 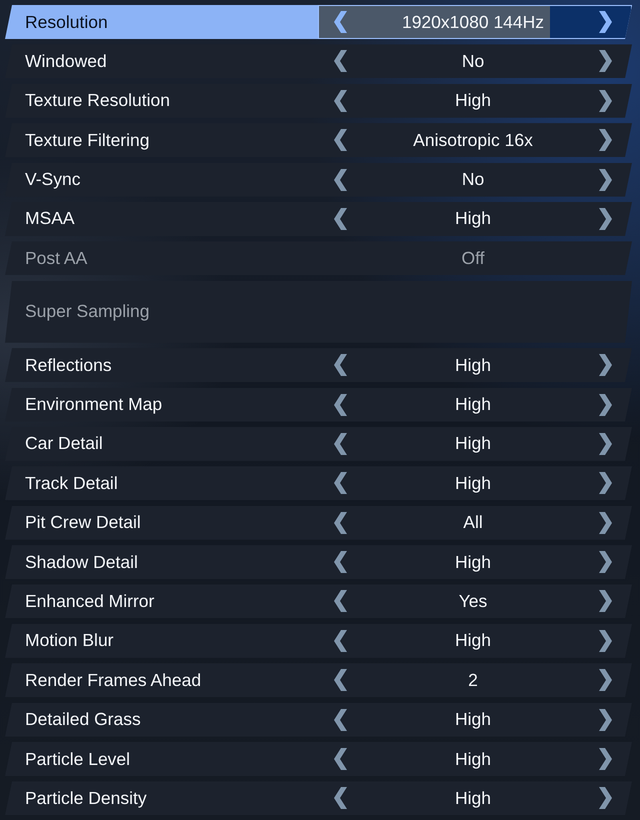 I want to click on setting-row: Particle Density High, so click(x=318, y=798).